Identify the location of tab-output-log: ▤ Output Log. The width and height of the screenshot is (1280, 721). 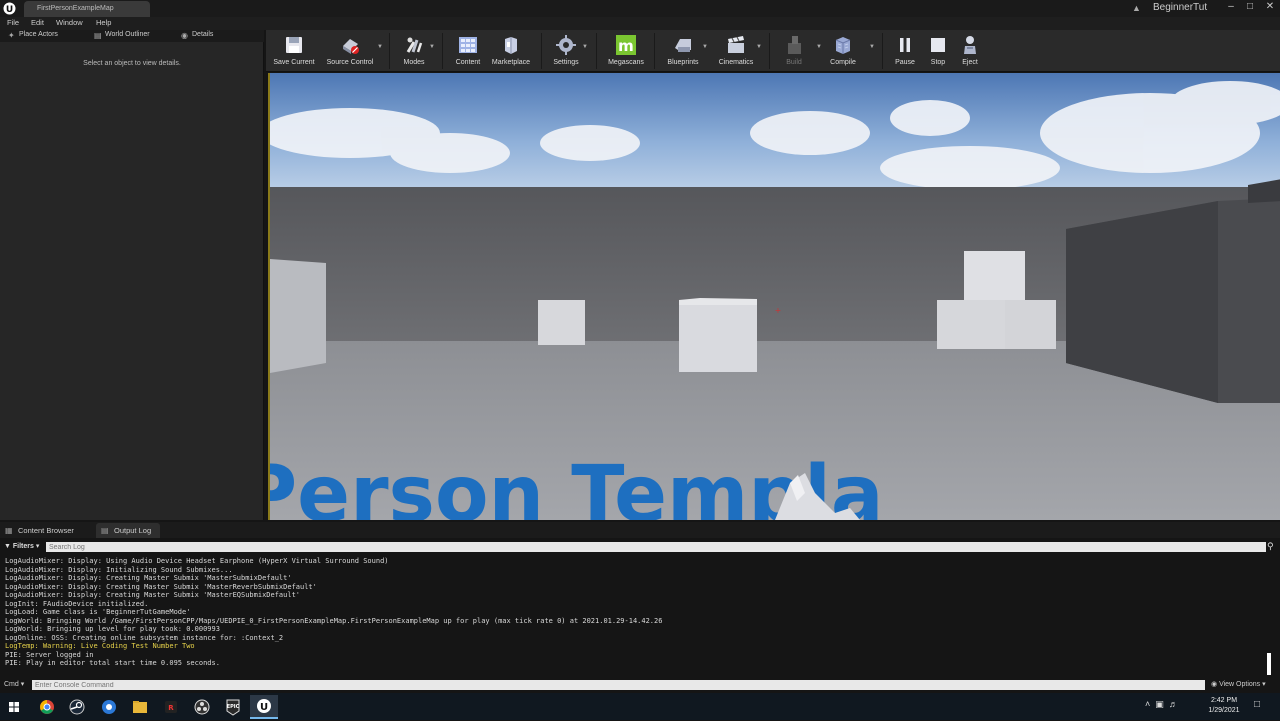
(128, 530).